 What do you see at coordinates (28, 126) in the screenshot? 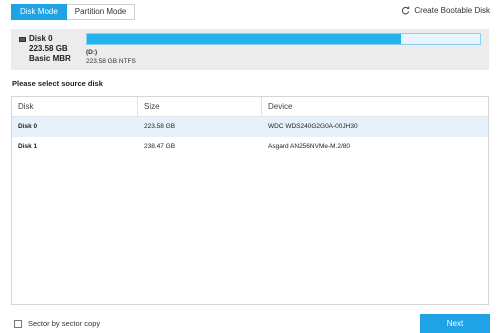
I see `cell-disk: Disk 0` at bounding box center [28, 126].